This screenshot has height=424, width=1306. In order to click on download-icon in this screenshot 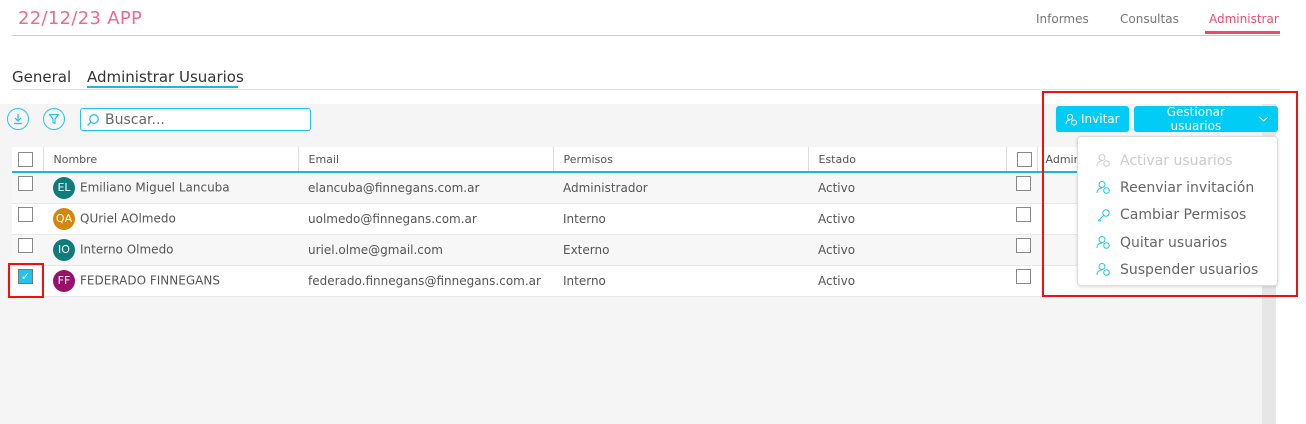, I will do `click(18, 119)`.